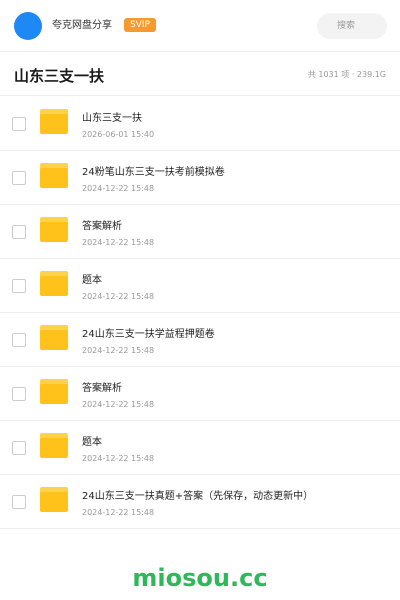 This screenshot has height=600, width=400. What do you see at coordinates (352, 26) in the screenshot?
I see `search-input: 搜索` at bounding box center [352, 26].